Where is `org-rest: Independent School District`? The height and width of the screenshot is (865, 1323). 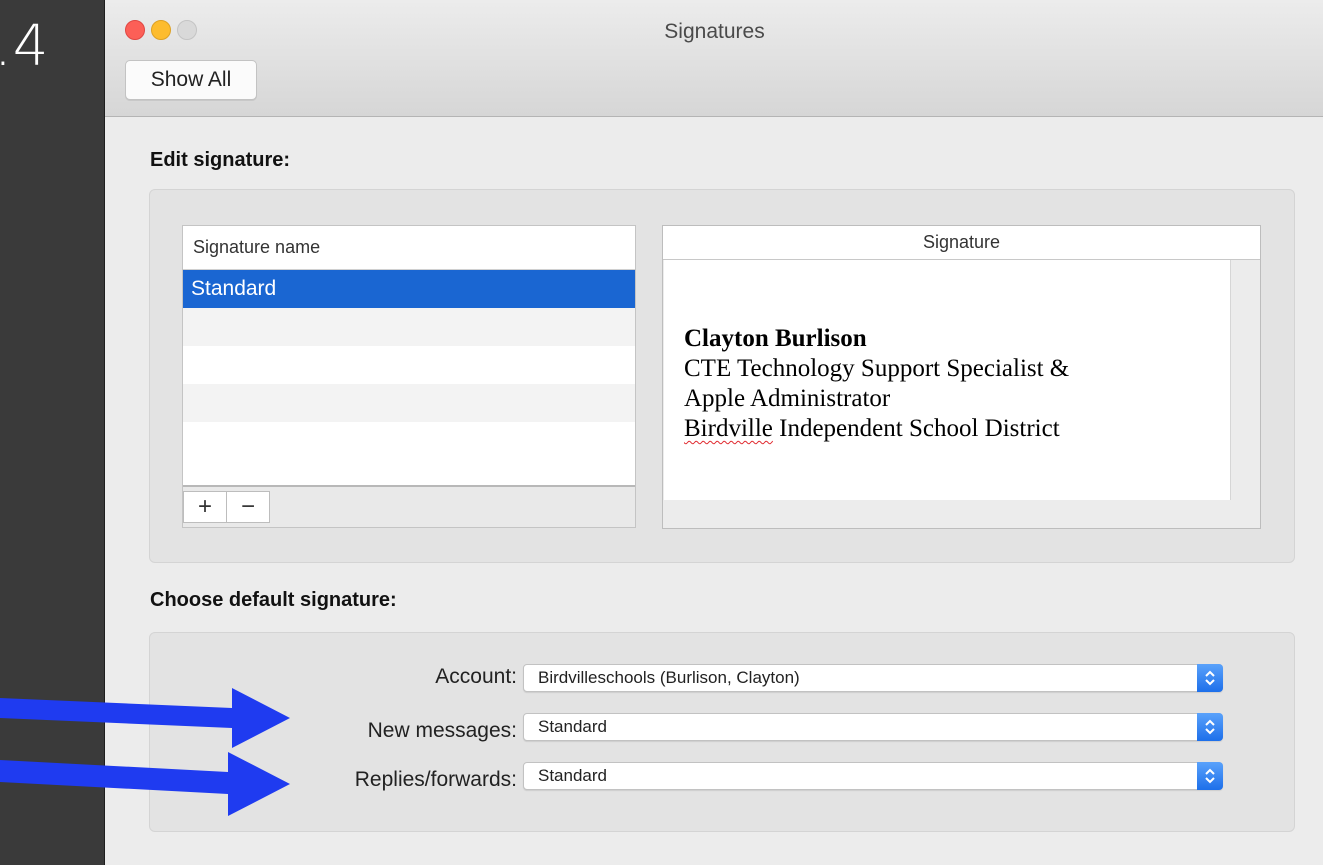 org-rest: Independent School District is located at coordinates (916, 428).